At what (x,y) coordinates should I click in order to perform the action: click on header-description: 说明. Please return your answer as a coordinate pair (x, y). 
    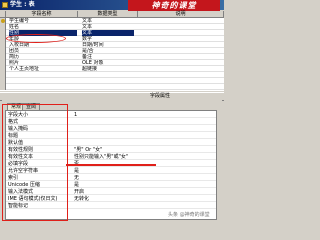
    Looking at the image, I should click on (181, 14).